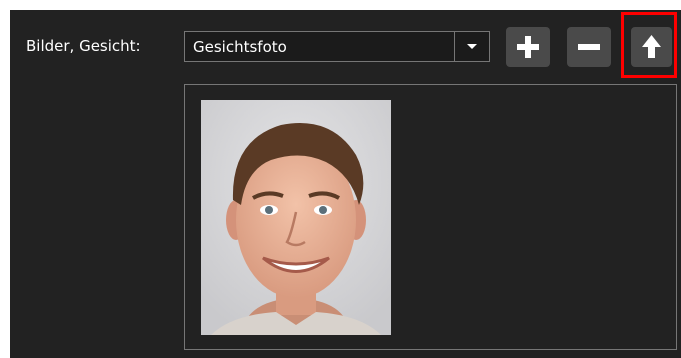 The width and height of the screenshot is (681, 358). Describe the element at coordinates (83, 46) in the screenshot. I see `field-label: Bilder, Gesicht:` at that location.